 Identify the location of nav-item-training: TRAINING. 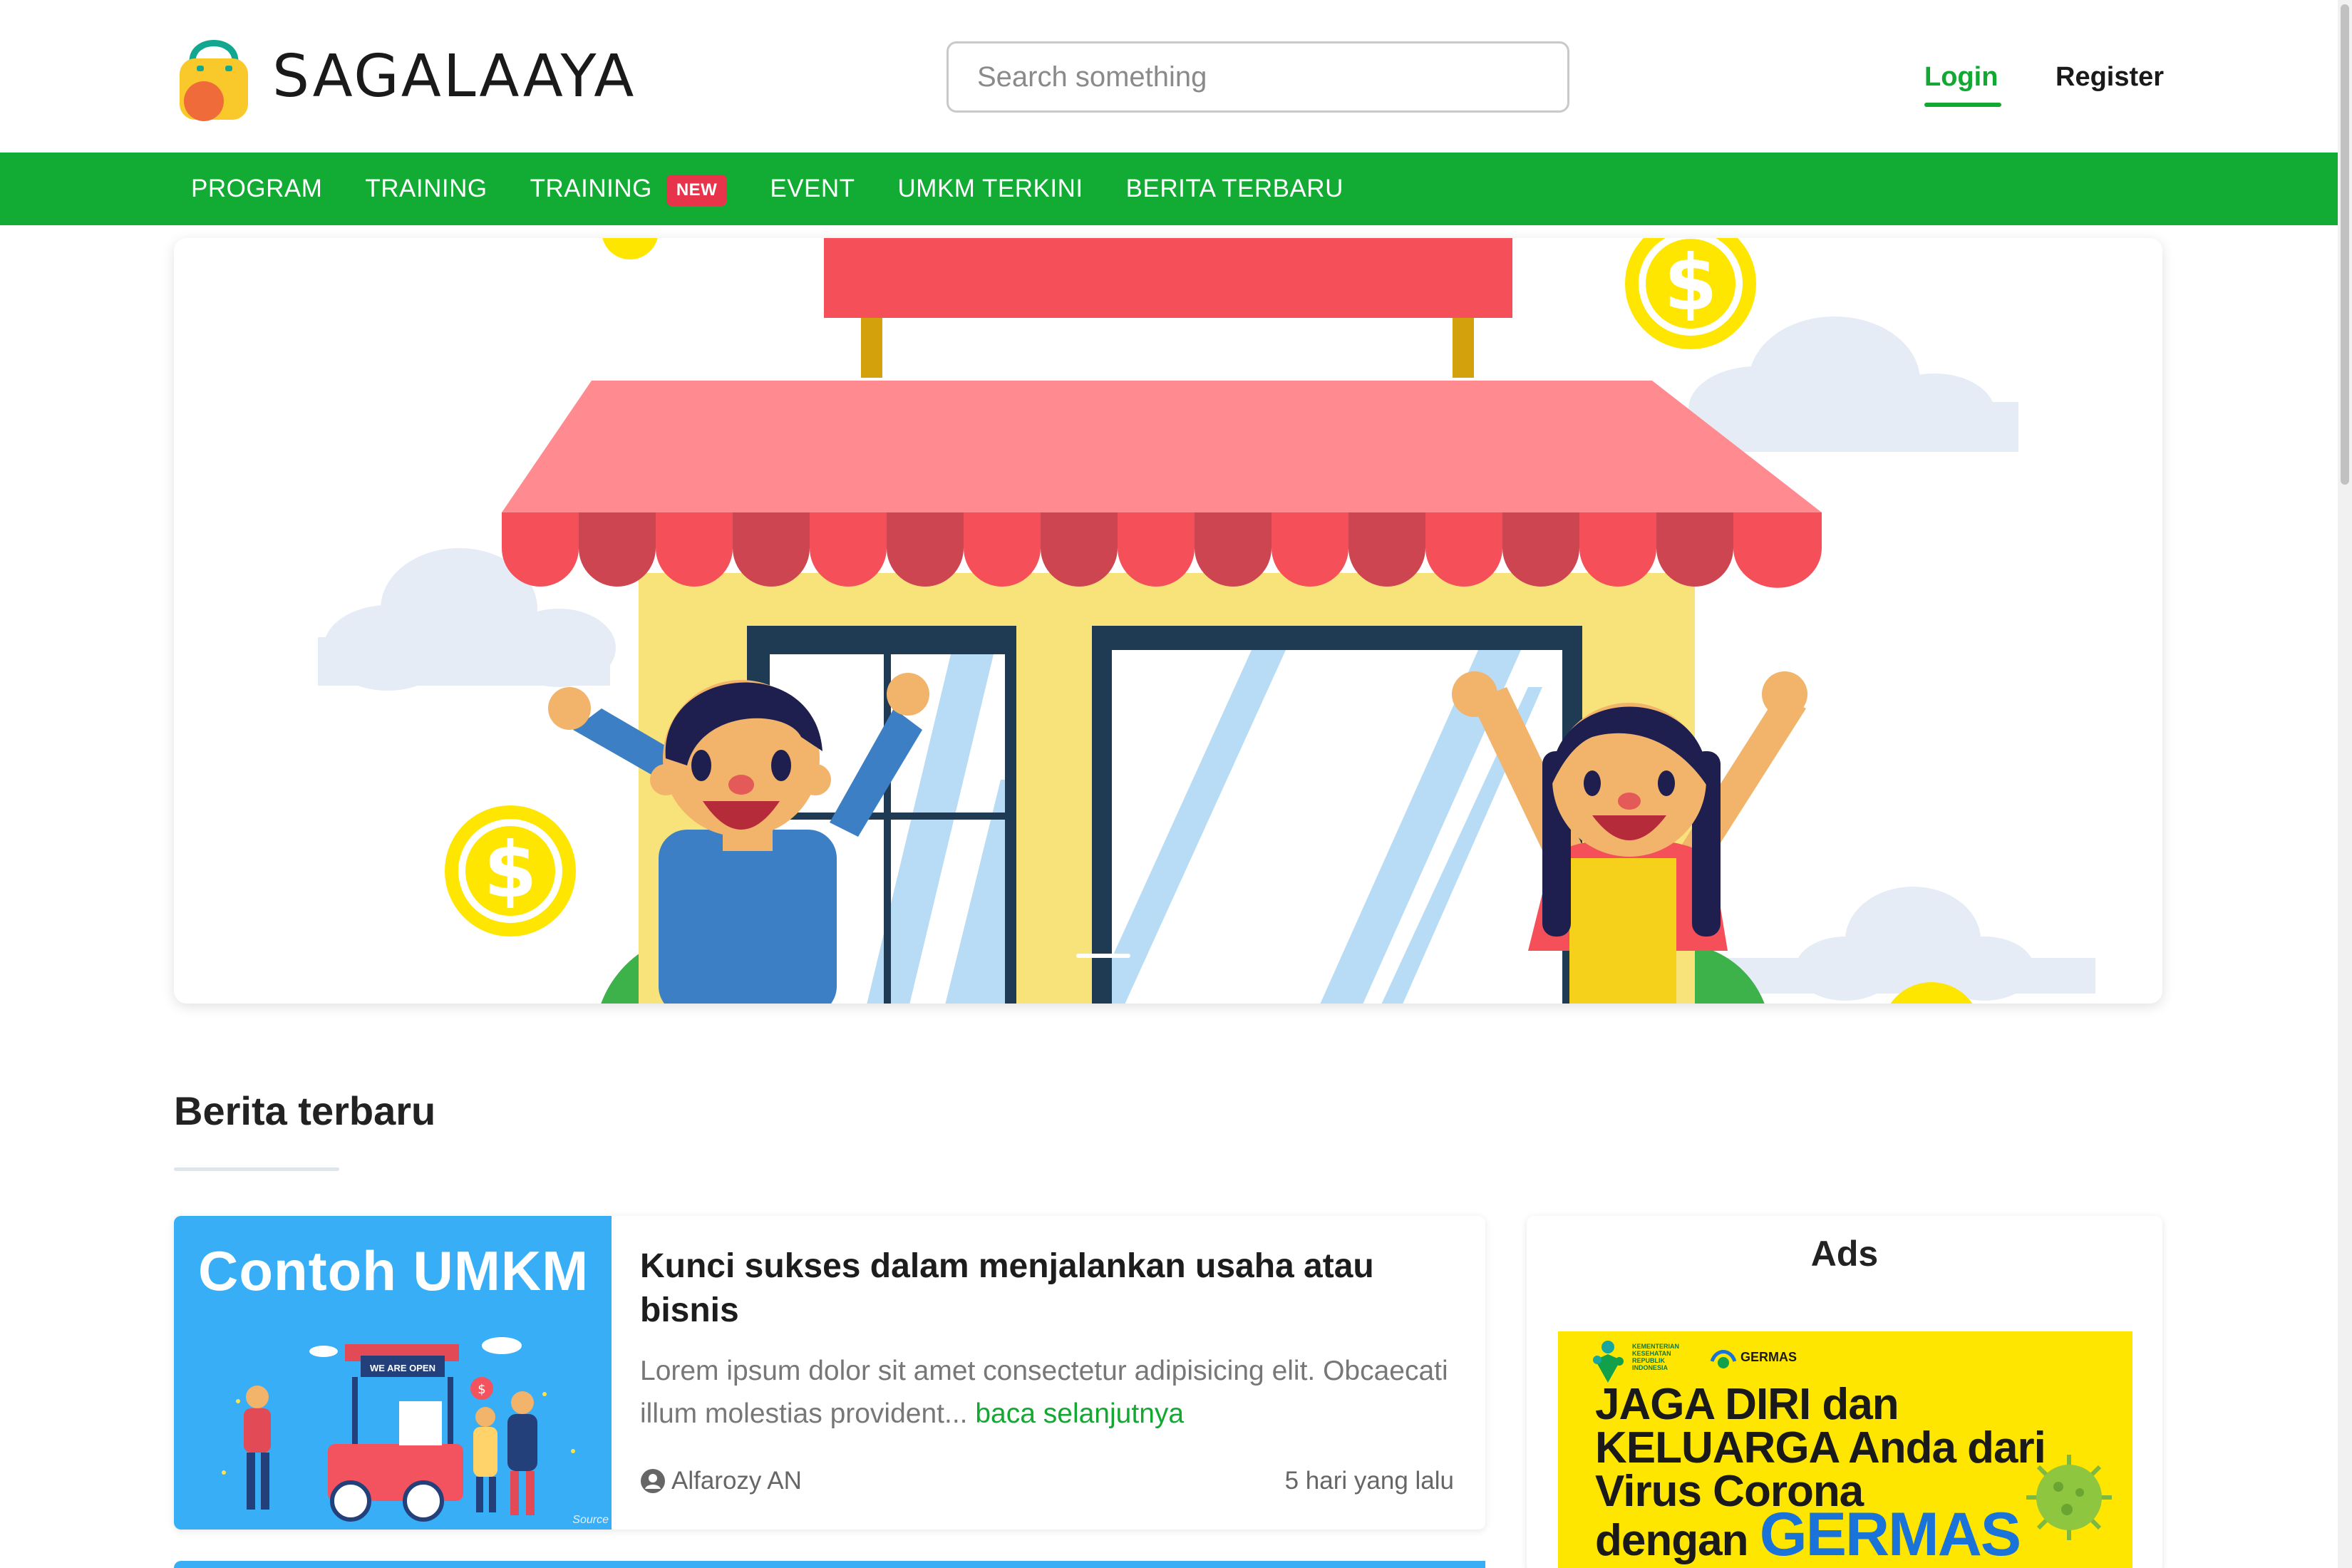
(426, 189).